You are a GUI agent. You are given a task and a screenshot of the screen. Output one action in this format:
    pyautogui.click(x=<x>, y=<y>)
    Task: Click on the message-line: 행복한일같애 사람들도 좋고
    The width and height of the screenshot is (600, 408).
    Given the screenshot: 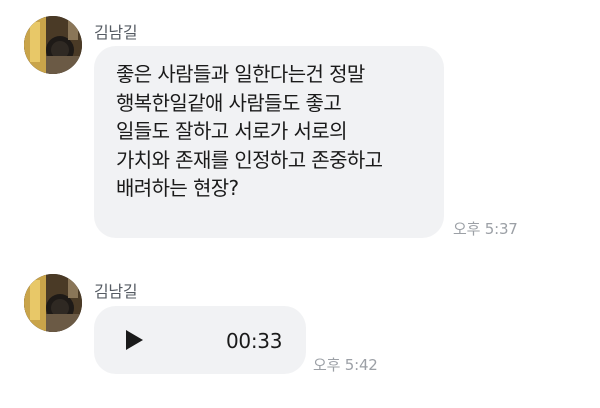 What is the action you would take?
    pyautogui.click(x=229, y=102)
    